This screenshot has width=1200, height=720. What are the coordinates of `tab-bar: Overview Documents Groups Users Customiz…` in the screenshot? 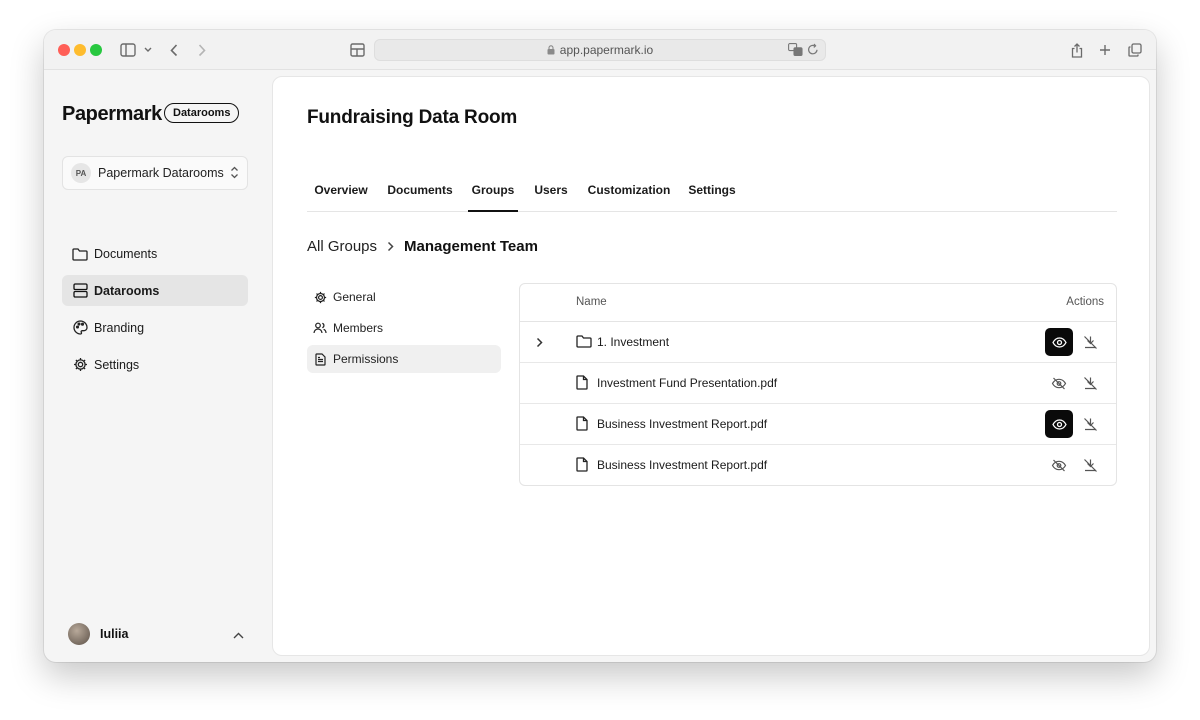 It's located at (712, 194).